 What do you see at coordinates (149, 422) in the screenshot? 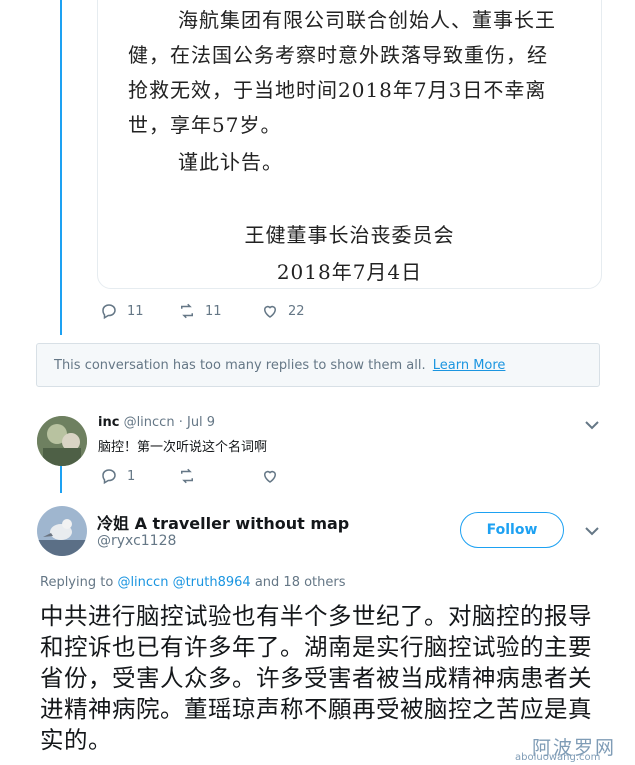
I see `author-handle: @linccn` at bounding box center [149, 422].